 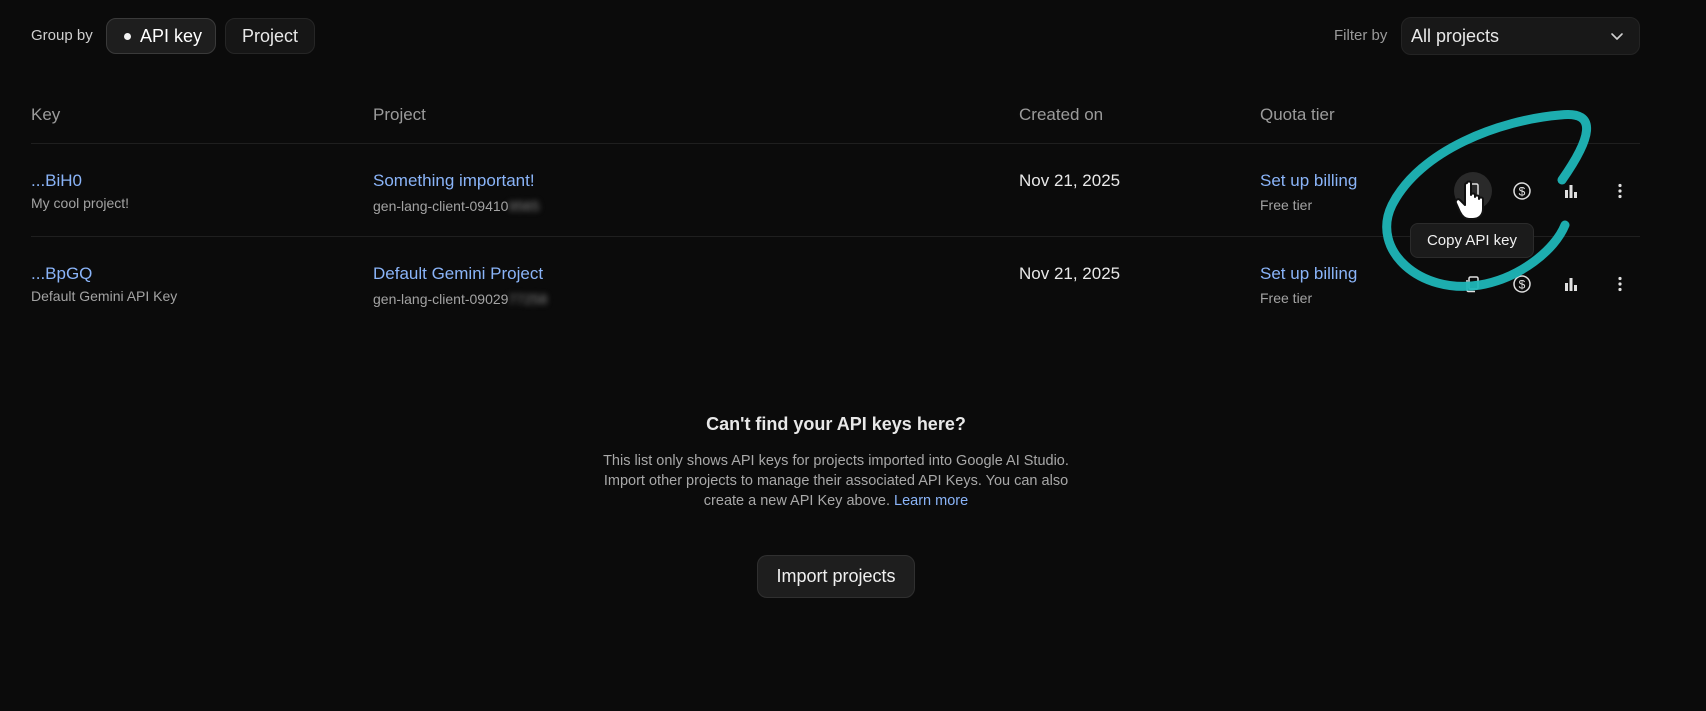 What do you see at coordinates (46, 114) in the screenshot?
I see `header-key: Key` at bounding box center [46, 114].